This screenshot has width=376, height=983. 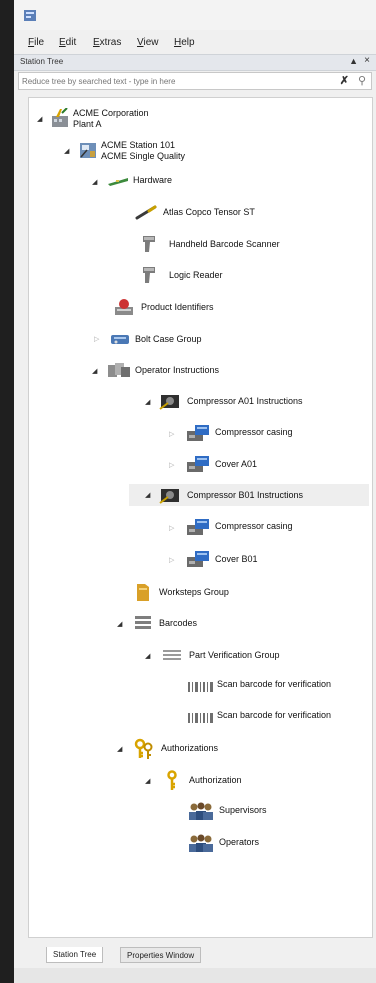 What do you see at coordinates (274, 715) in the screenshot?
I see `tree-node-label: Scan barcode for verification` at bounding box center [274, 715].